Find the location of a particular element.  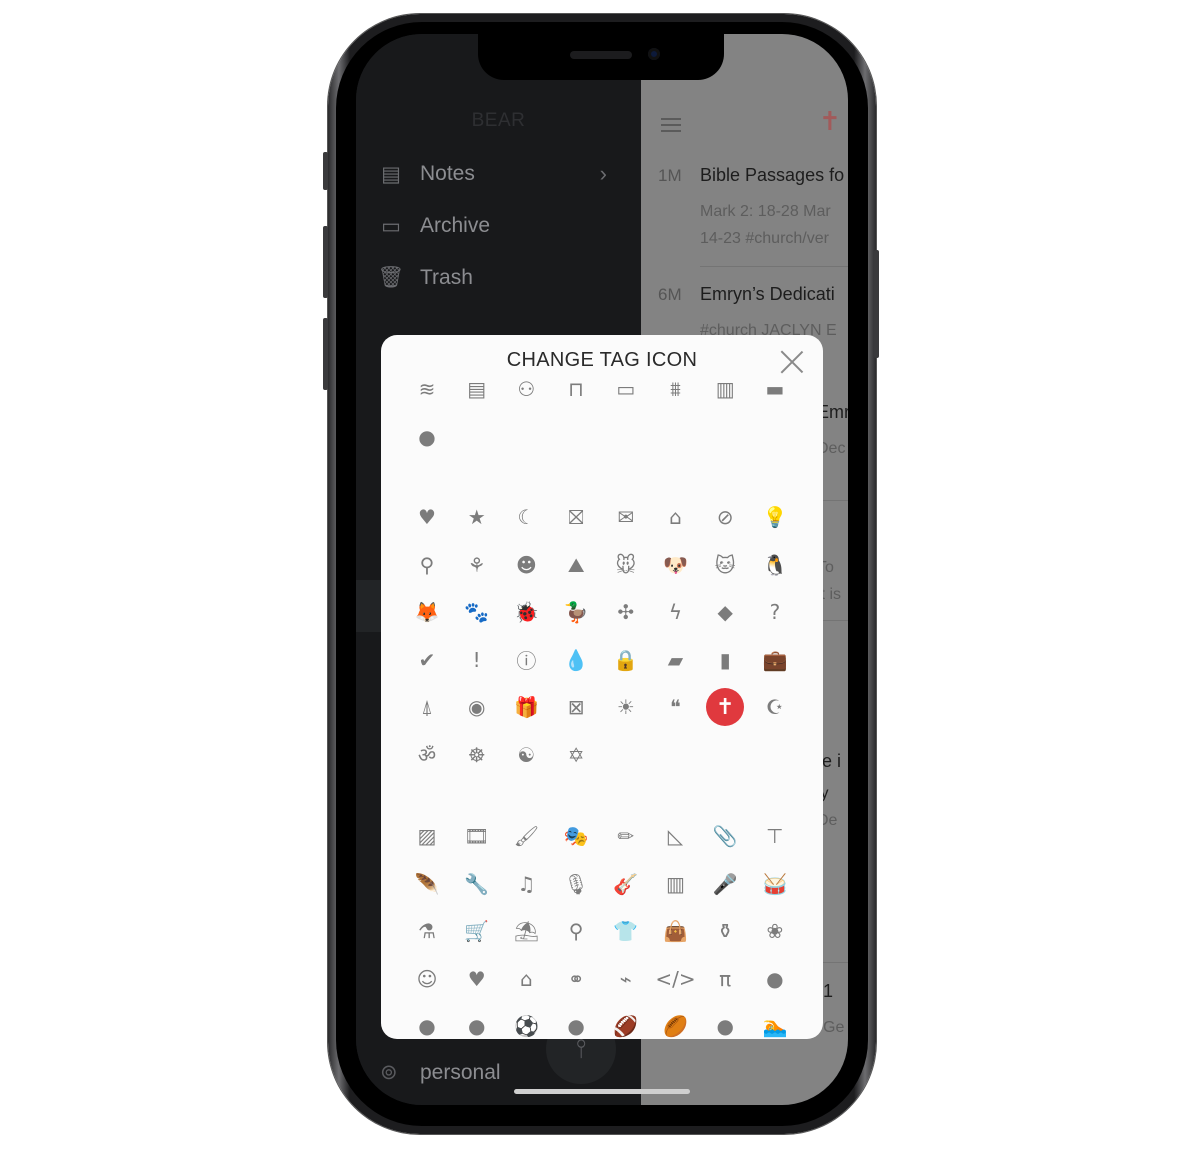

factory-icon: ▥ is located at coordinates (725, 389).